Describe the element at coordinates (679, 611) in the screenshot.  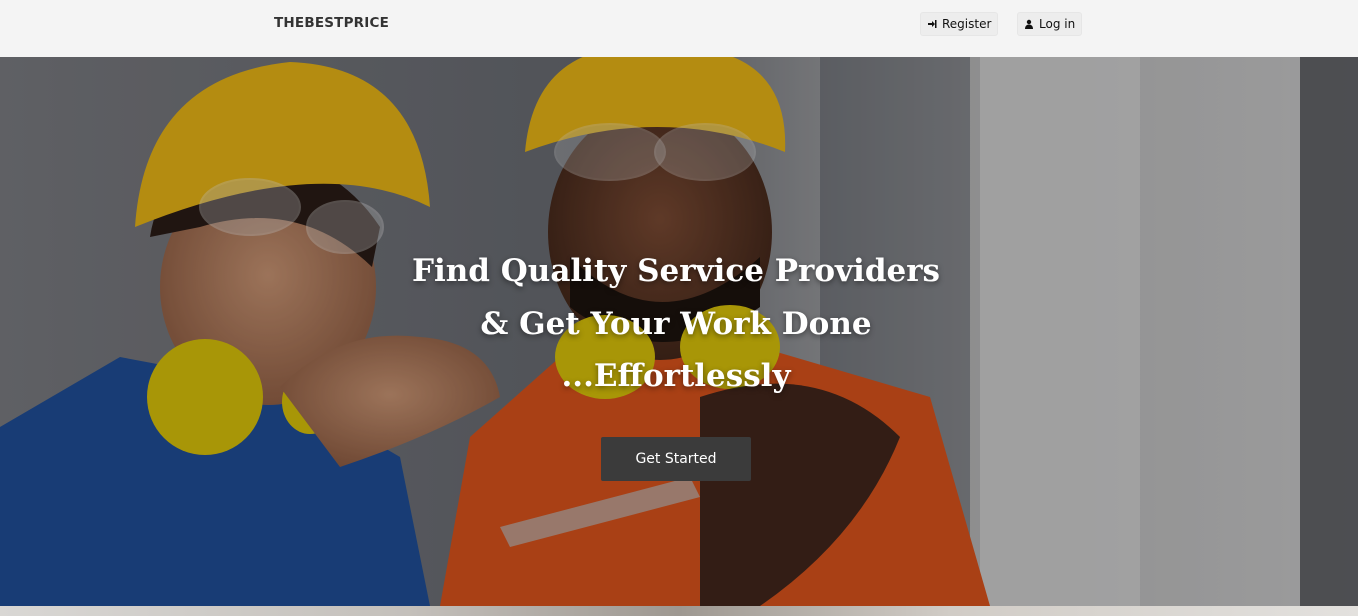
I see `next-section-preview` at that location.